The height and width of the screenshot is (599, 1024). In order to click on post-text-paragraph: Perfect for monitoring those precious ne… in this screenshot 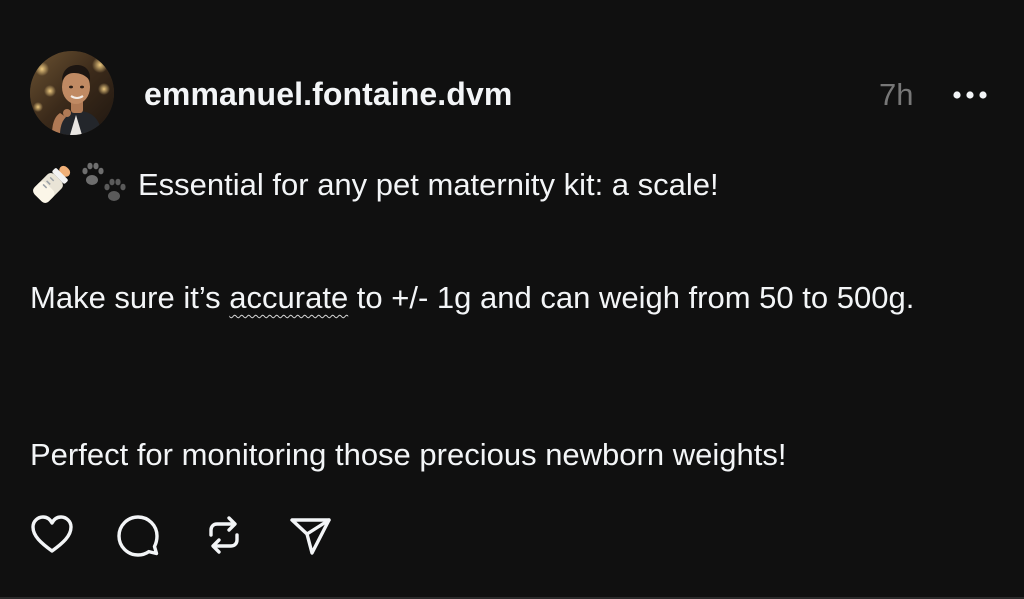, I will do `click(408, 454)`.